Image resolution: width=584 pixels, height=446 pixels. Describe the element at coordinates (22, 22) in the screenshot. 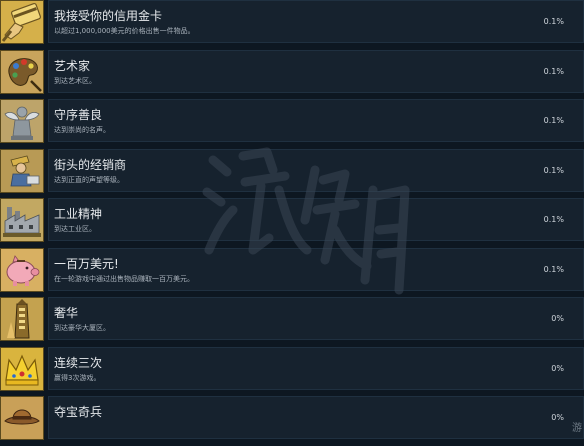

I see `credit-card-hand-icon` at that location.